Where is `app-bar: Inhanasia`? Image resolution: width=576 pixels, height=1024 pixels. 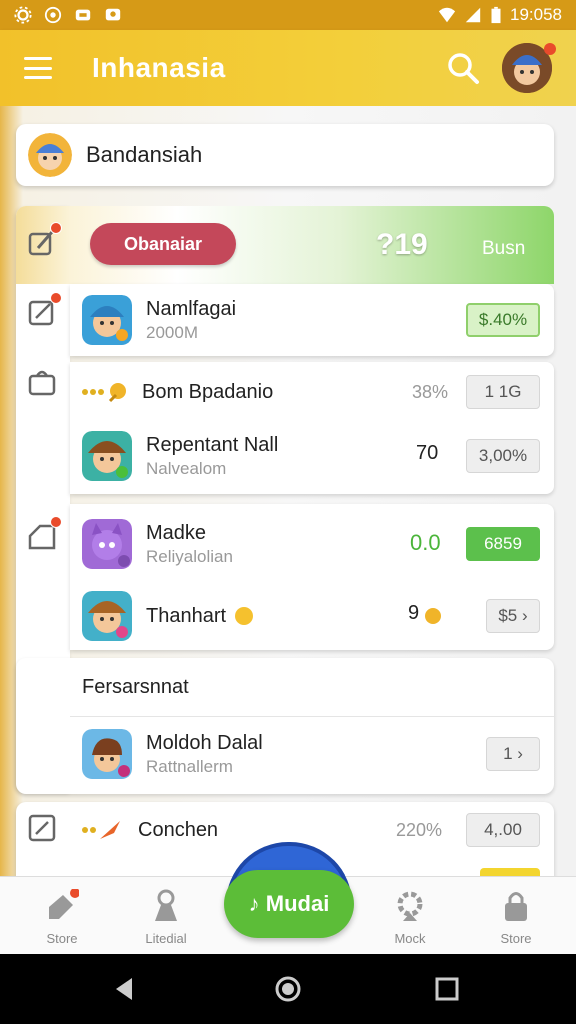
app-bar: Inhanasia is located at coordinates (288, 68).